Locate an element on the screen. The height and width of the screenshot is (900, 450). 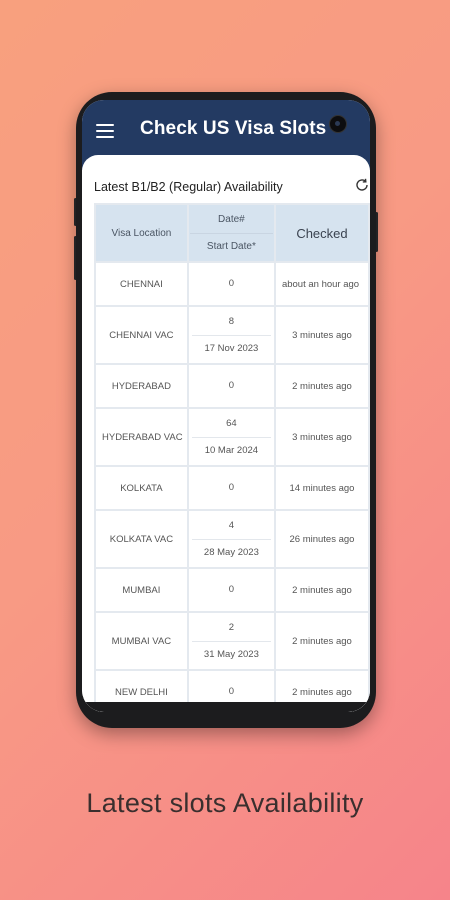
table-row: MUMBAI 0 2 minutes ago is located at coordinates (232, 590).